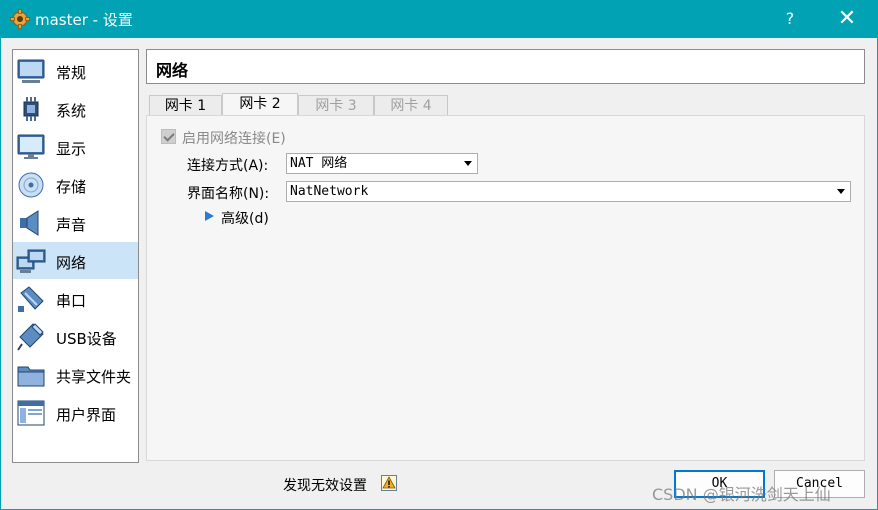 The image size is (878, 510). Describe the element at coordinates (847, 19) in the screenshot. I see `close-button: ✕` at that location.